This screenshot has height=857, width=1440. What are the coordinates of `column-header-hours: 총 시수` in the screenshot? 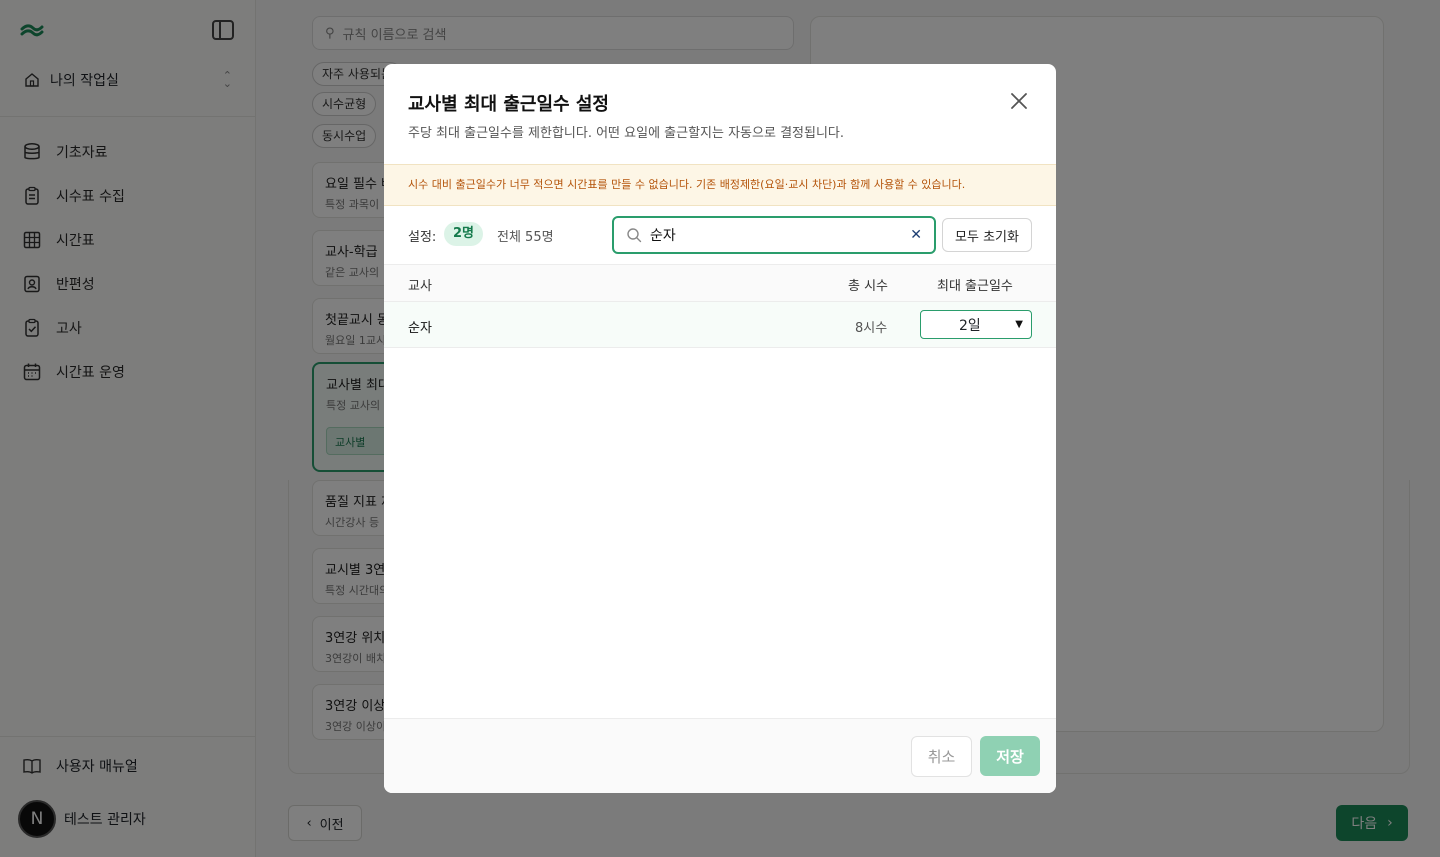 It's located at (868, 284).